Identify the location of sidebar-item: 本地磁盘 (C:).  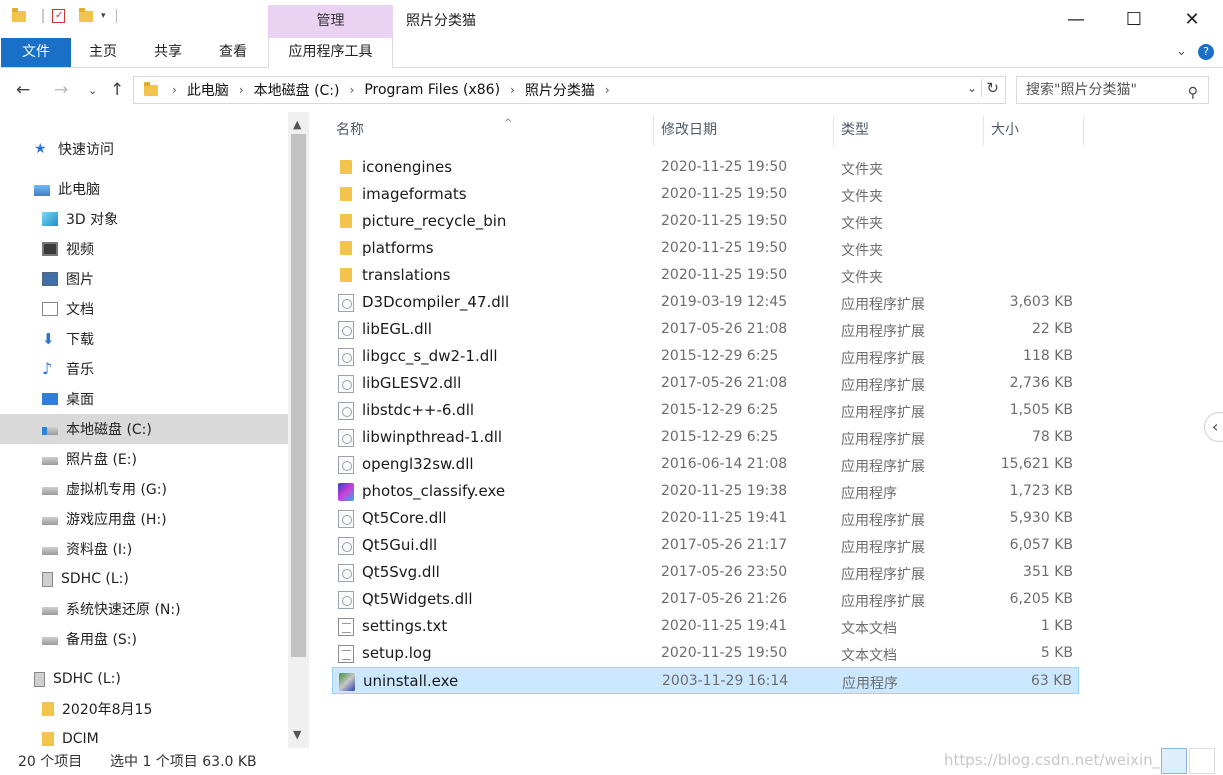
(144, 429).